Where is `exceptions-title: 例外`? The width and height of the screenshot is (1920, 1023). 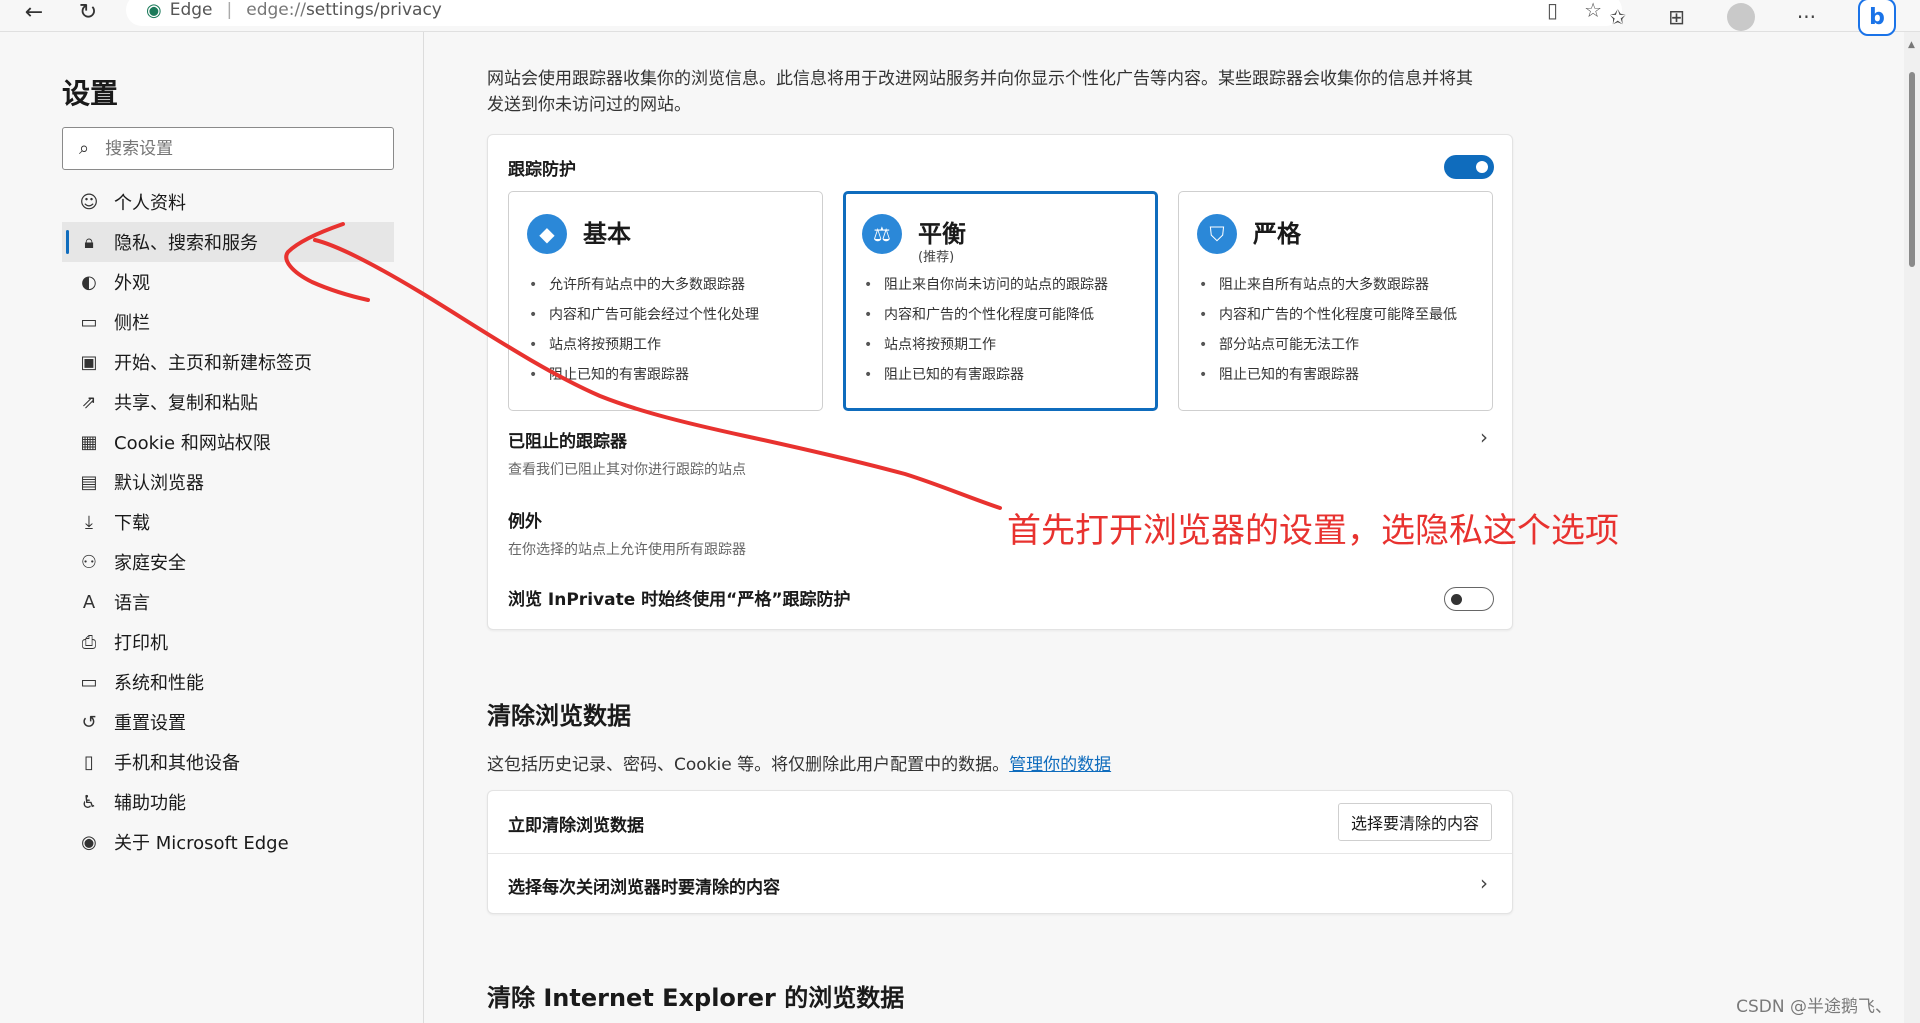
exceptions-title: 例外 is located at coordinates (525, 522).